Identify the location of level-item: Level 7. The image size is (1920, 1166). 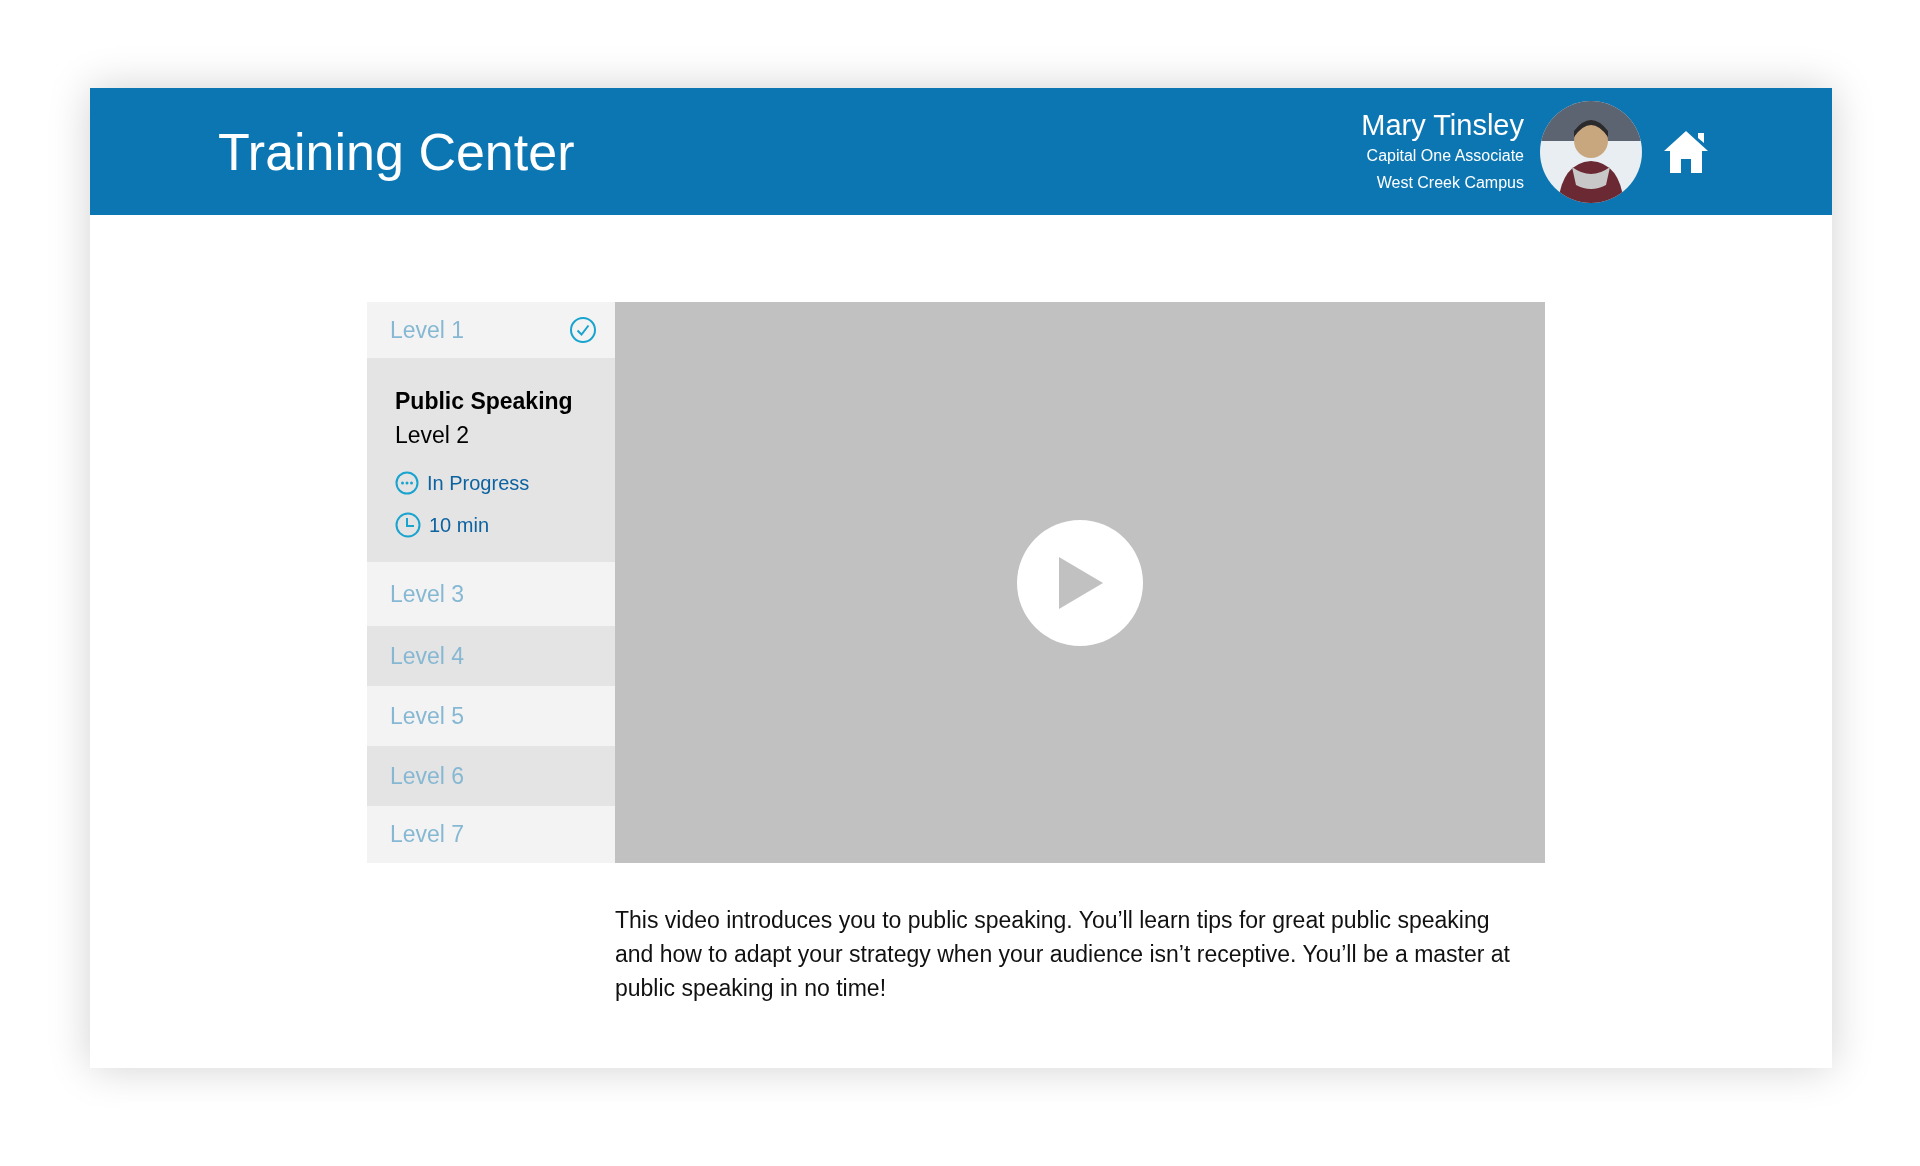
(491, 834).